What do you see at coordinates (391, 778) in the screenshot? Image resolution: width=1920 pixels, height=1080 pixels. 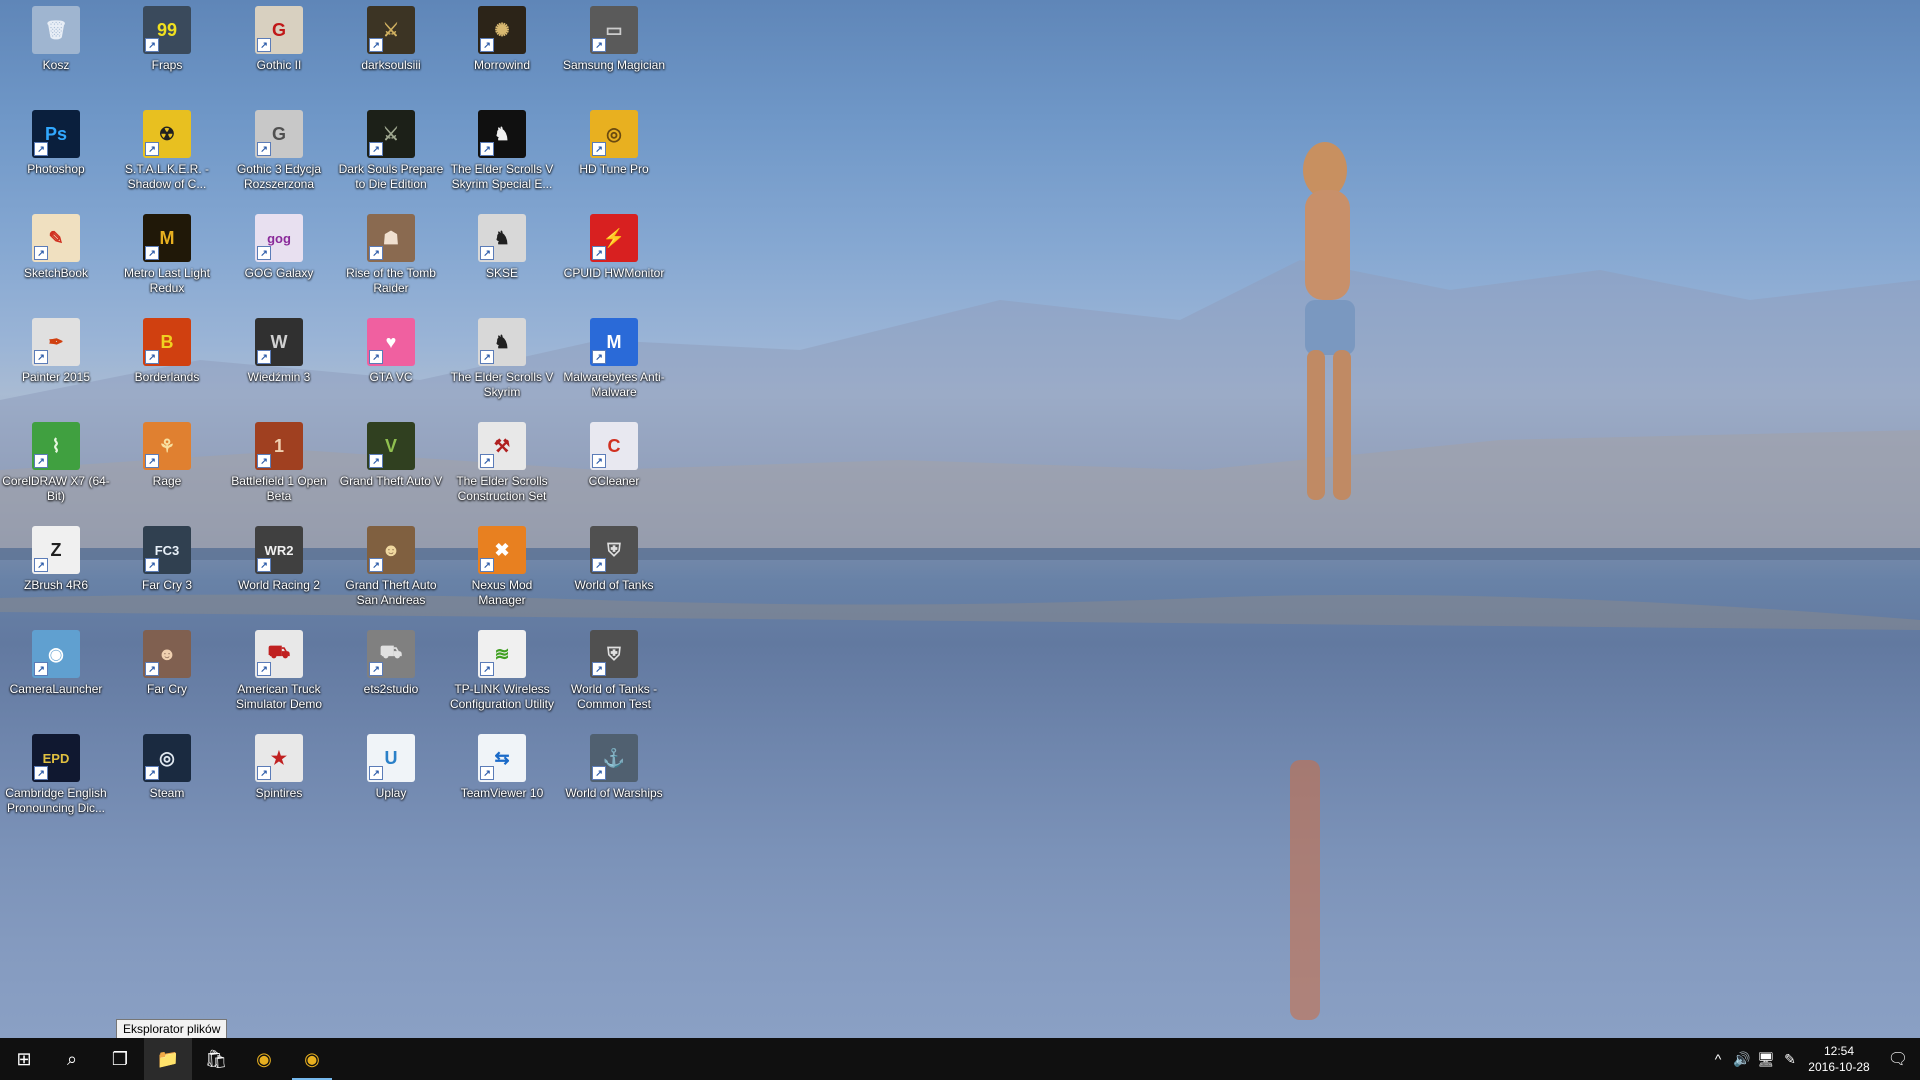 I see `desktop-icon: U ↗ Uplay` at bounding box center [391, 778].